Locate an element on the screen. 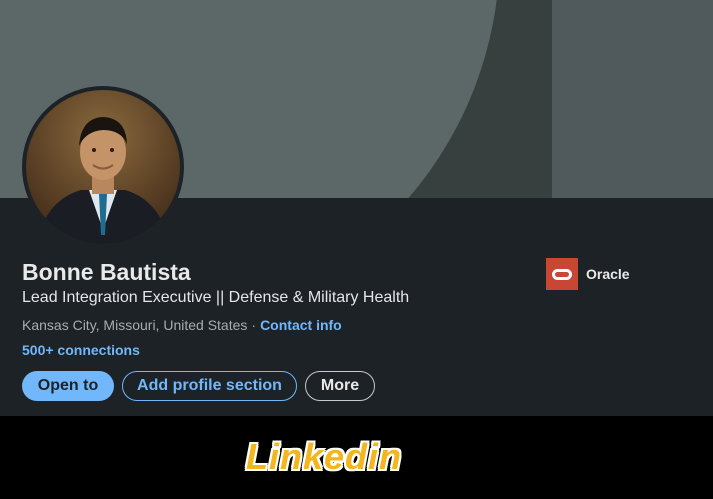 The image size is (713, 499). connections-row: 500+ connections is located at coordinates (81, 350).